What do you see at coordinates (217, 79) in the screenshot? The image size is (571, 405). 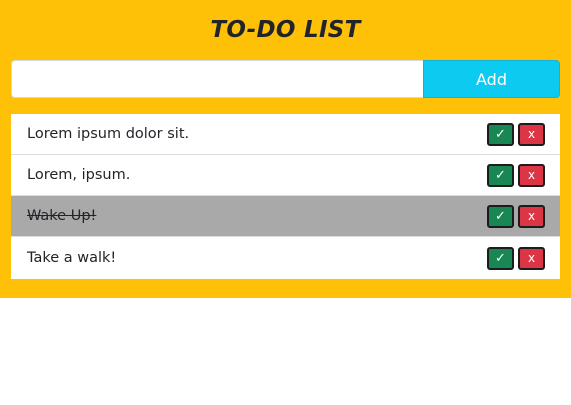 I see `todo-input` at bounding box center [217, 79].